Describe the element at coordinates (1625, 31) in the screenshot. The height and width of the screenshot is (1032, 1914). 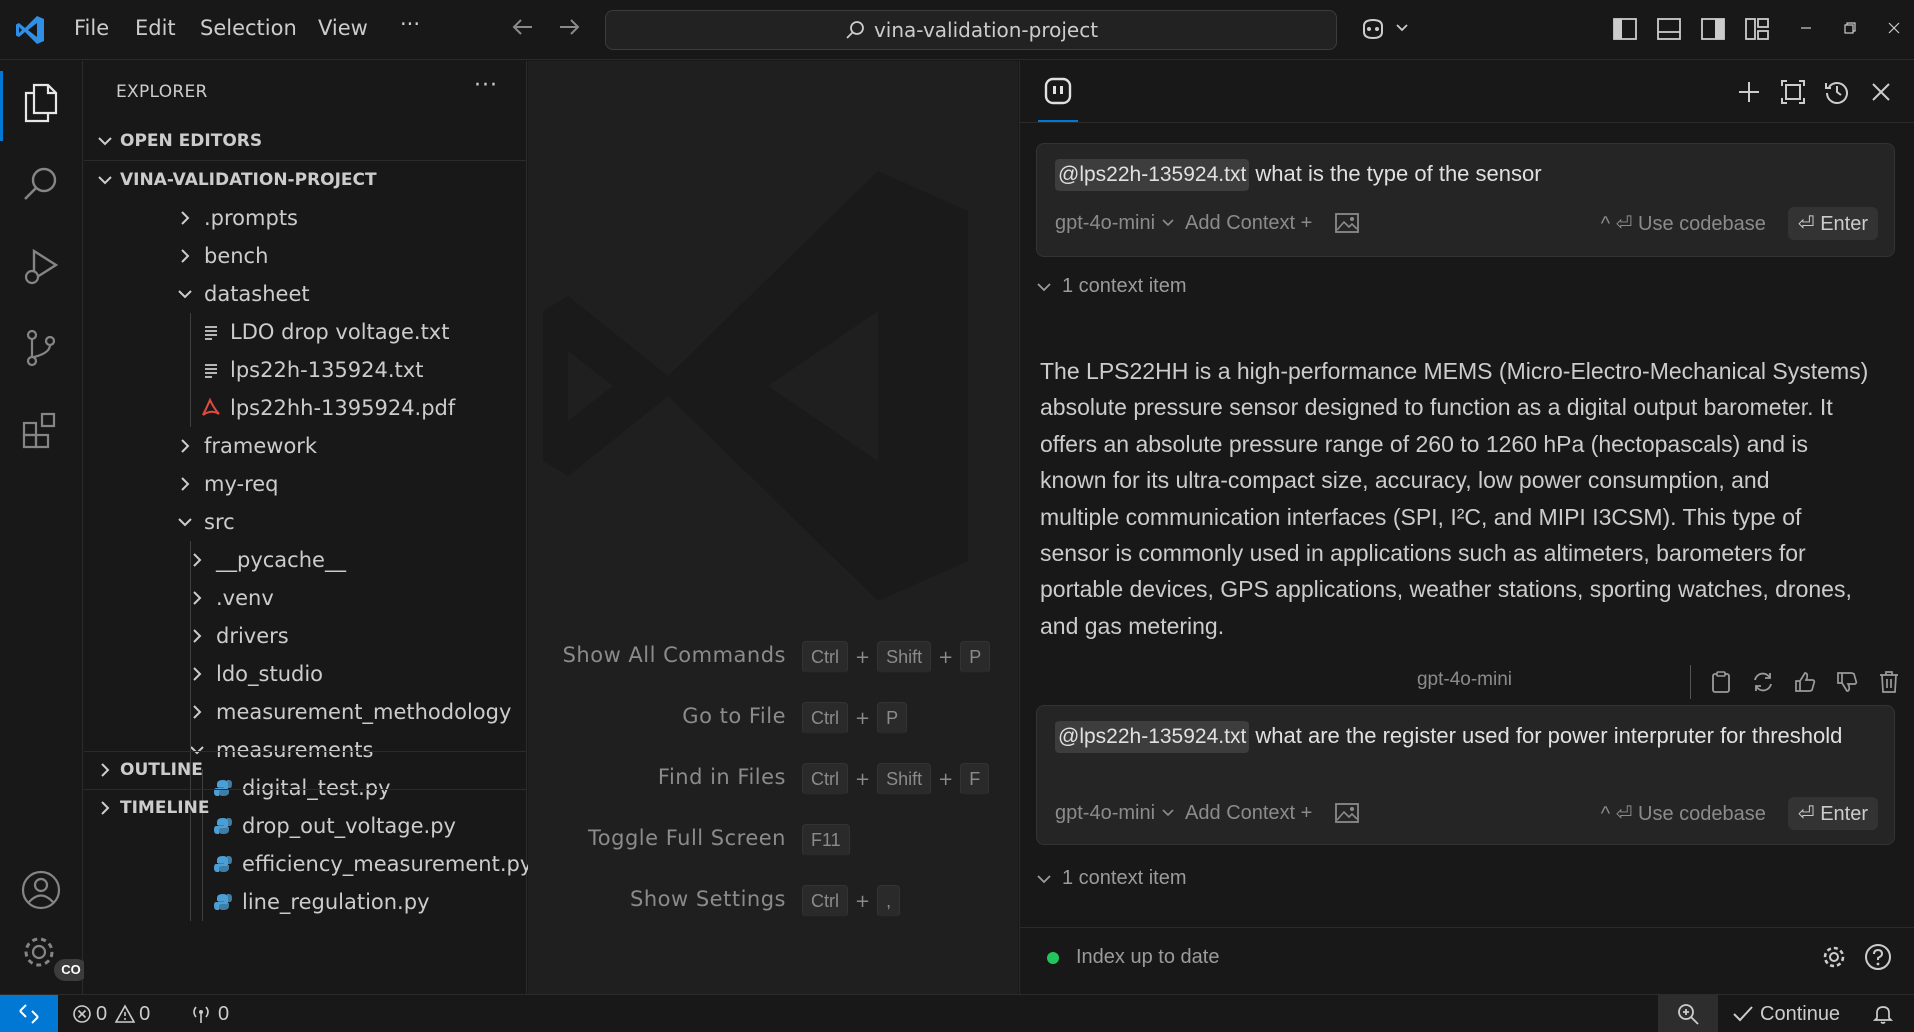
I see `toggle-primary-sidebar-icon` at that location.